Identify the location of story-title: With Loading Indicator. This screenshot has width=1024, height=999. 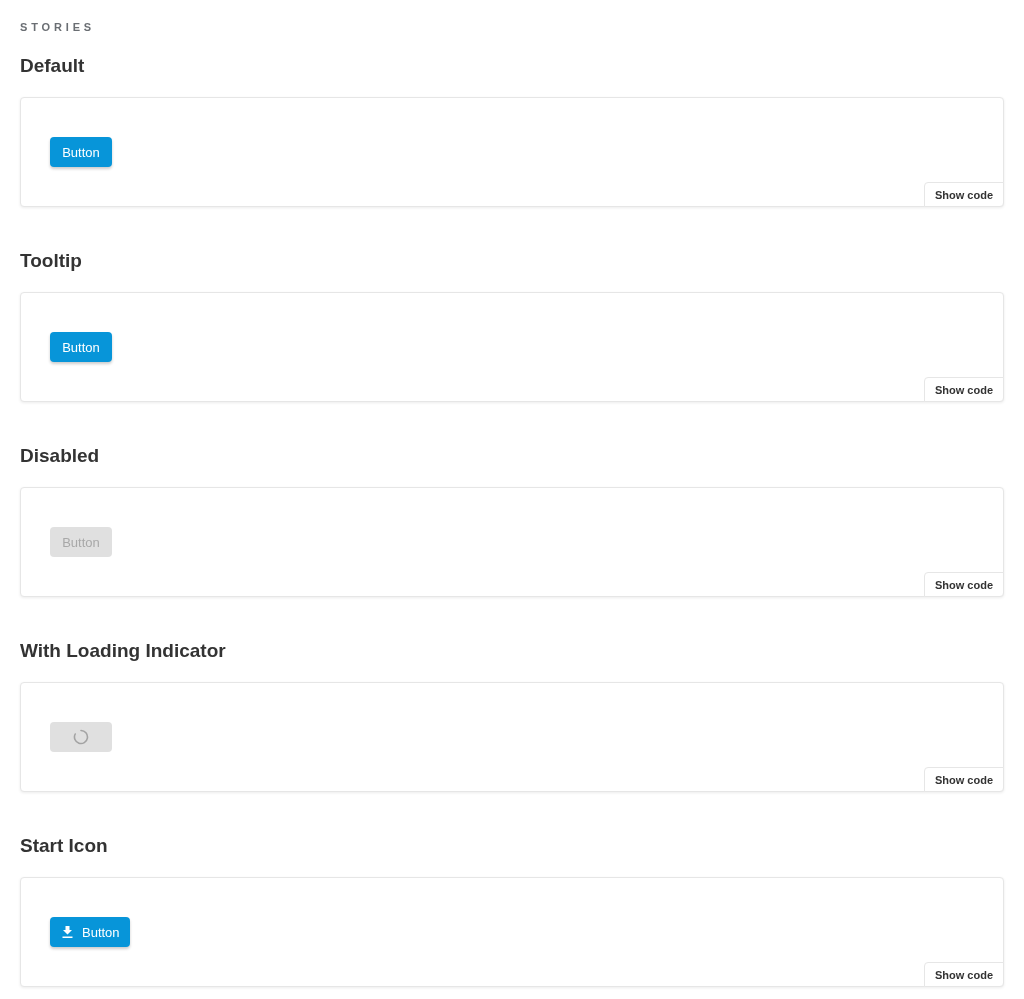
(123, 651).